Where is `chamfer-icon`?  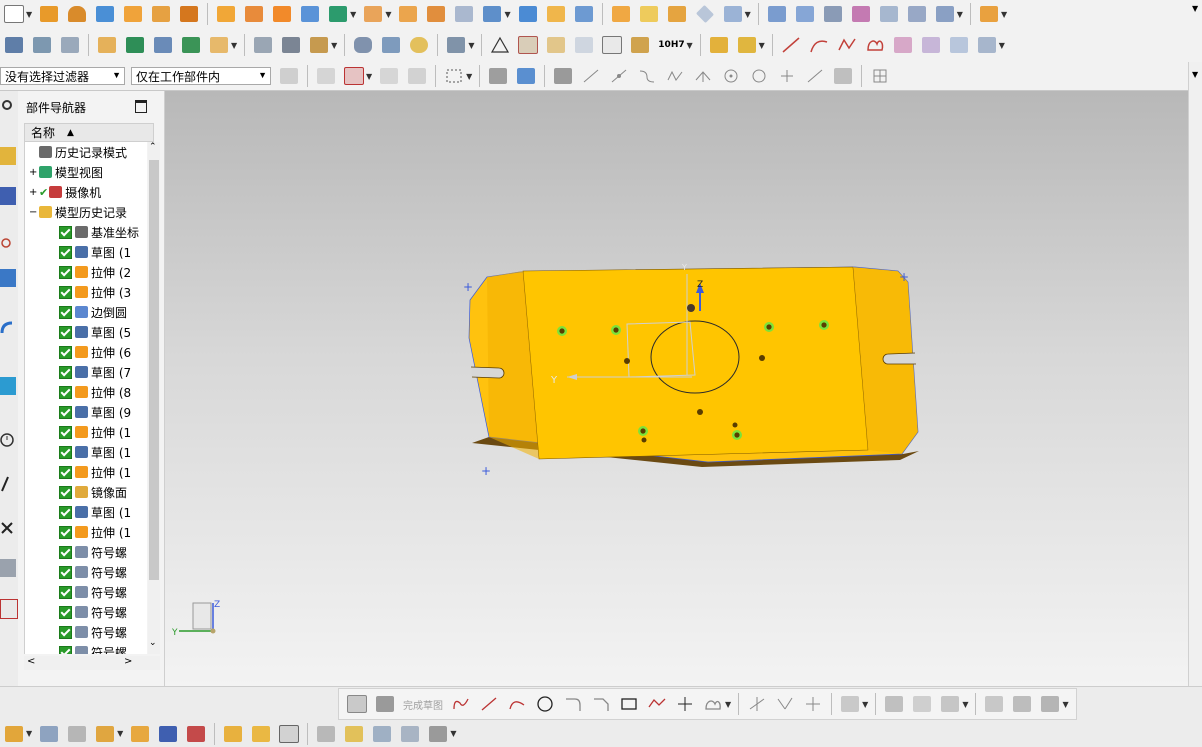
chamfer-icon is located at coordinates (161, 14).